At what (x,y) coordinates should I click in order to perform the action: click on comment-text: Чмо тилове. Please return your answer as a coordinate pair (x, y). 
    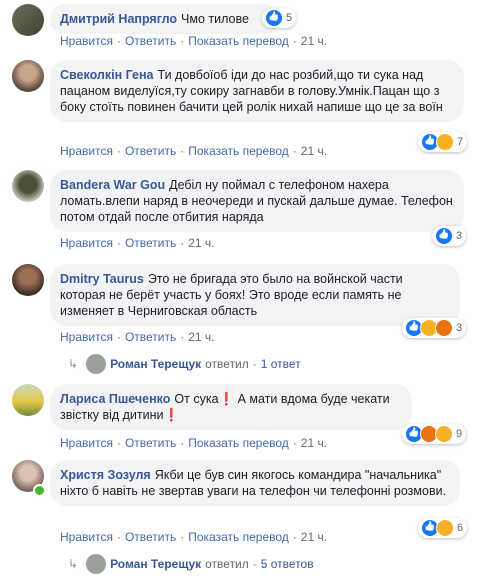
    Looking at the image, I should click on (215, 19).